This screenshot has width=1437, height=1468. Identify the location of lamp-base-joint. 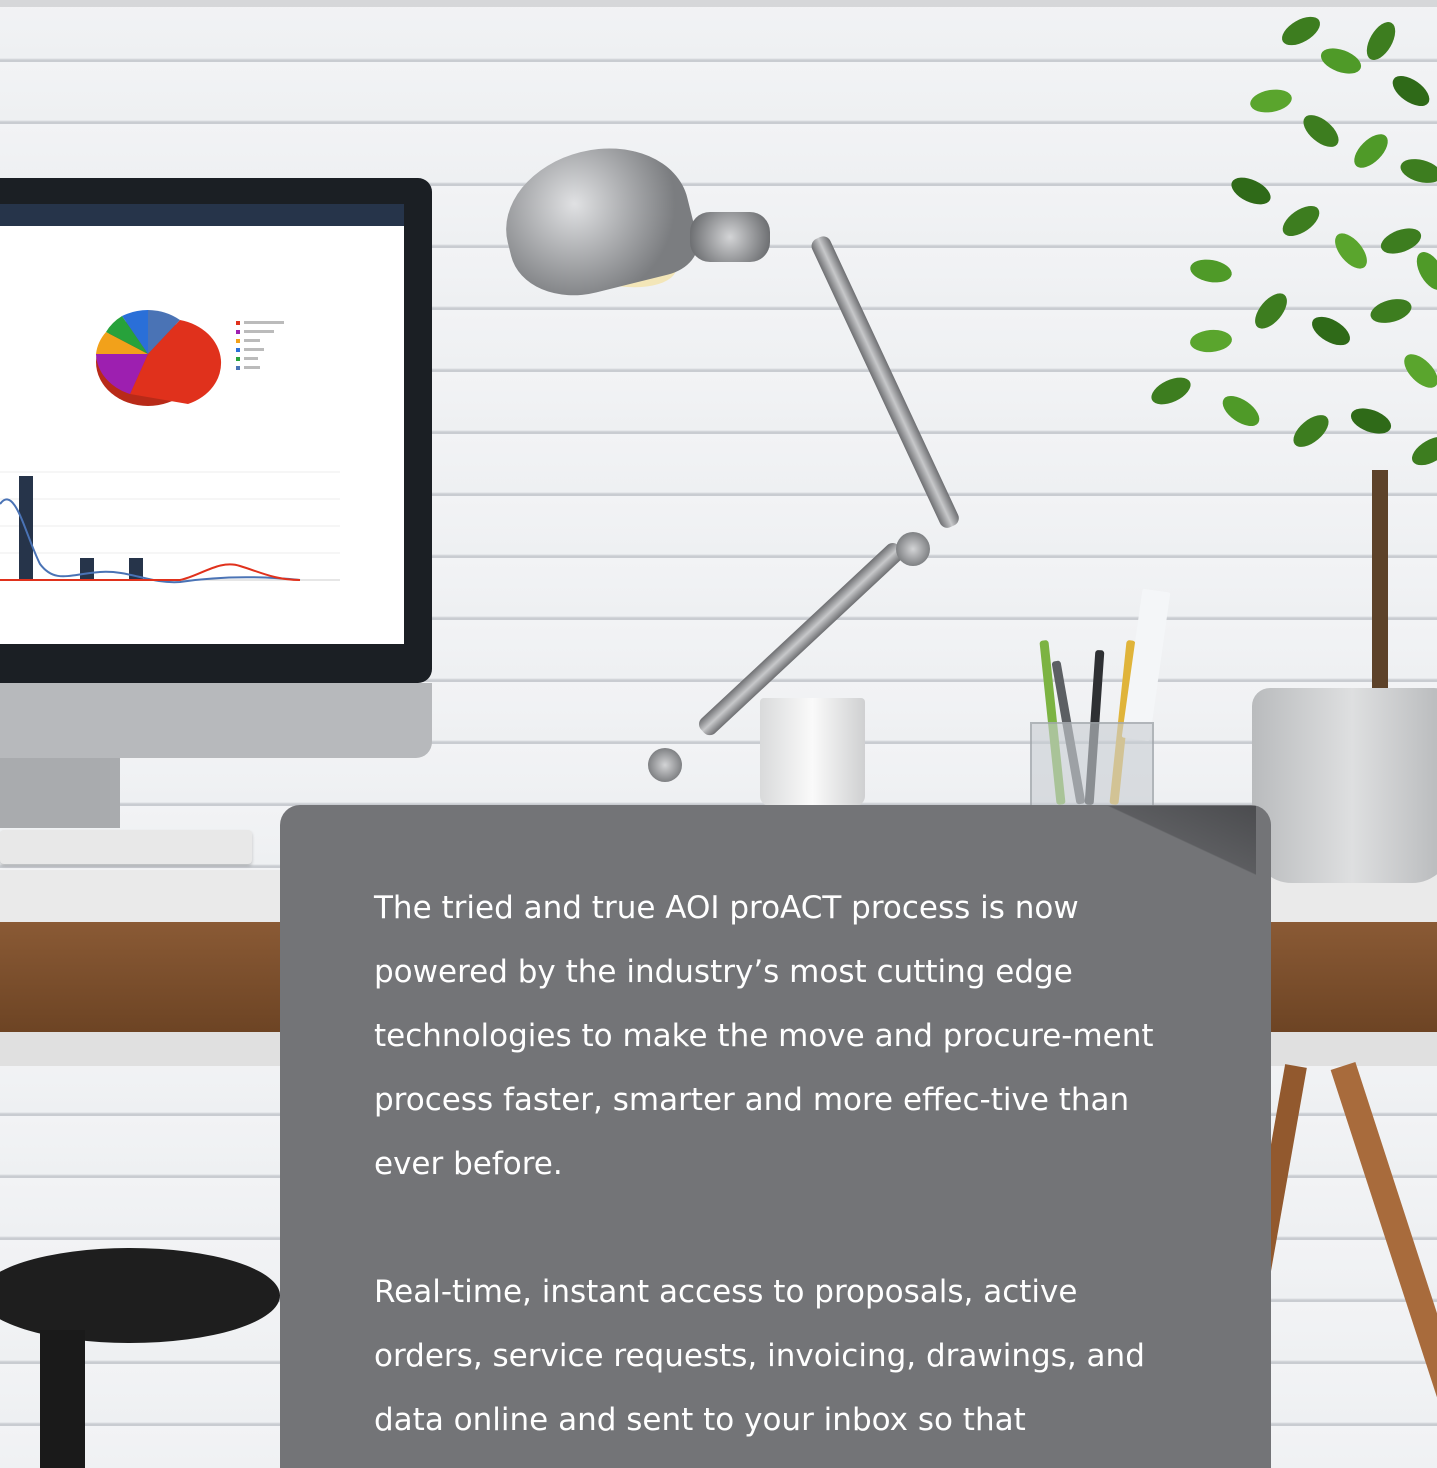
(665, 765).